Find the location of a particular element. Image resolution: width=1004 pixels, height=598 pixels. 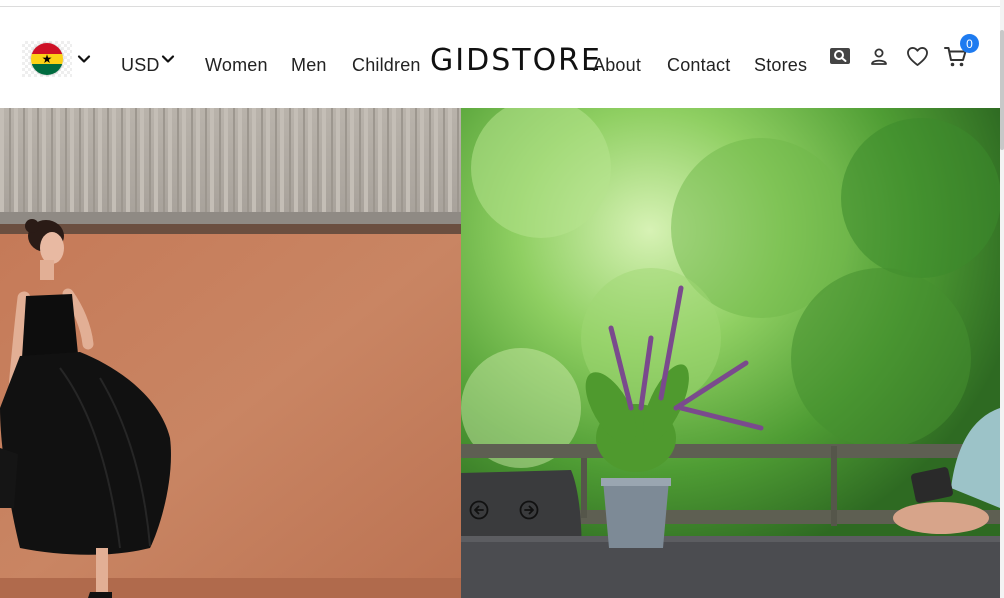

heart-icon is located at coordinates (917, 56).